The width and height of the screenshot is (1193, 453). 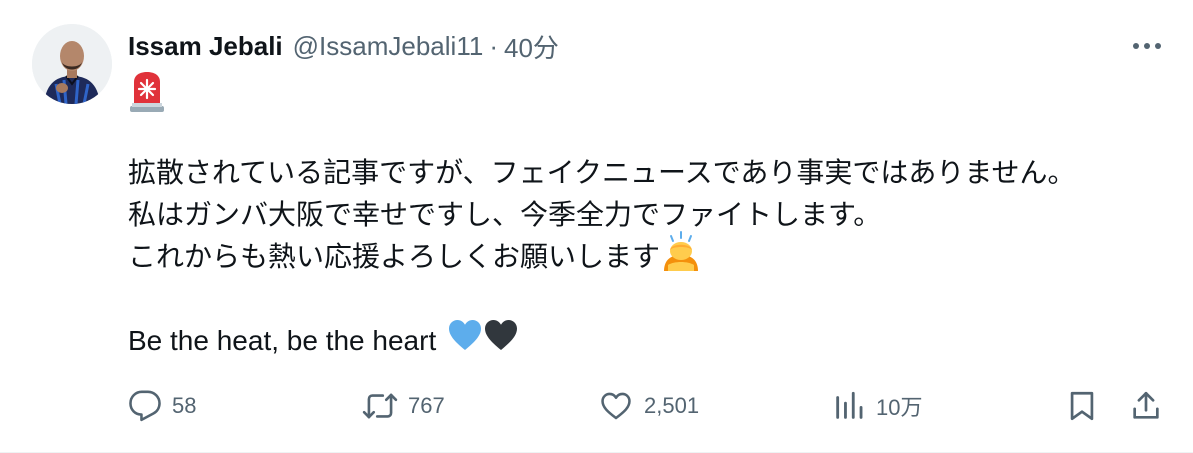 I want to click on reply-count: 58, so click(x=184, y=405).